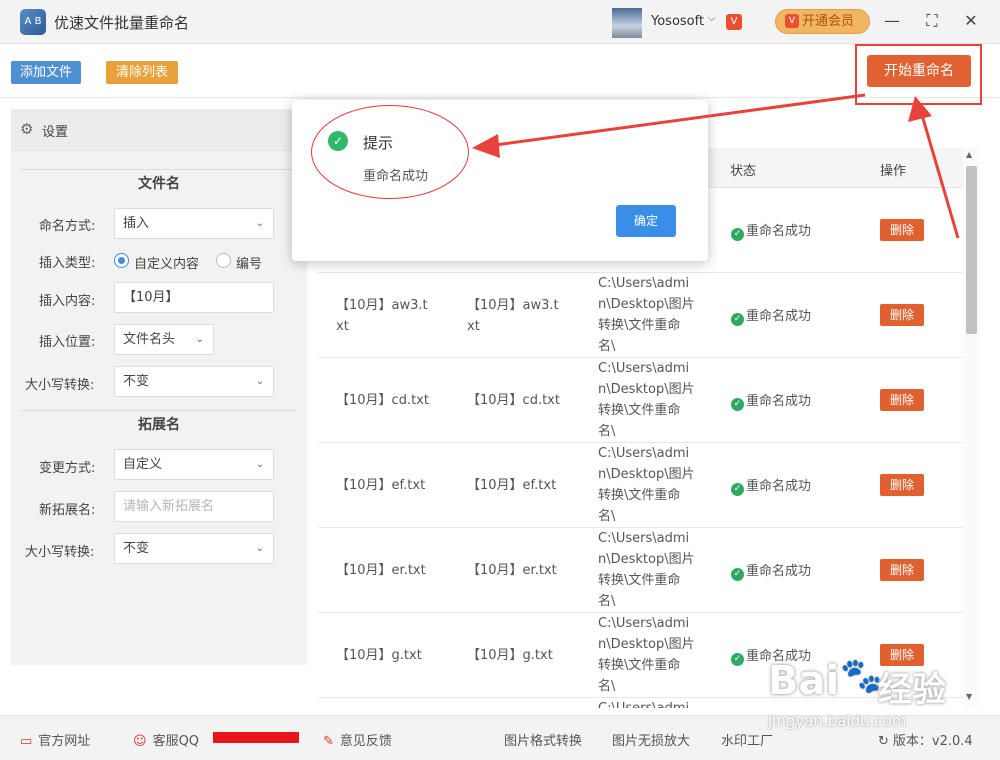 Image resolution: width=1000 pixels, height=760 pixels. What do you see at coordinates (971, 427) in the screenshot?
I see `table-scrollbar: ▲ ▼` at bounding box center [971, 427].